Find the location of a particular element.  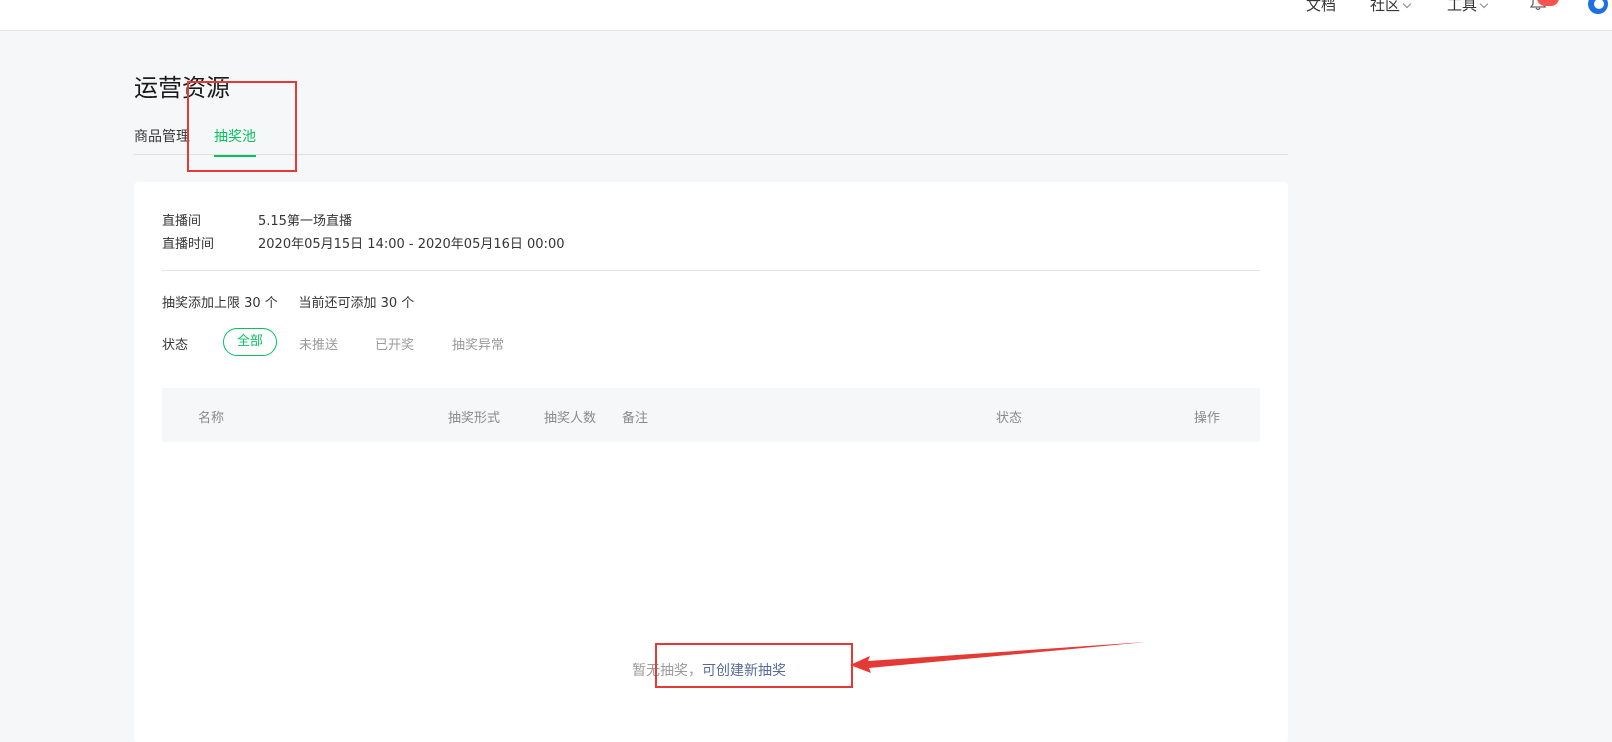

nav-community-label: 社区 is located at coordinates (1385, 7).